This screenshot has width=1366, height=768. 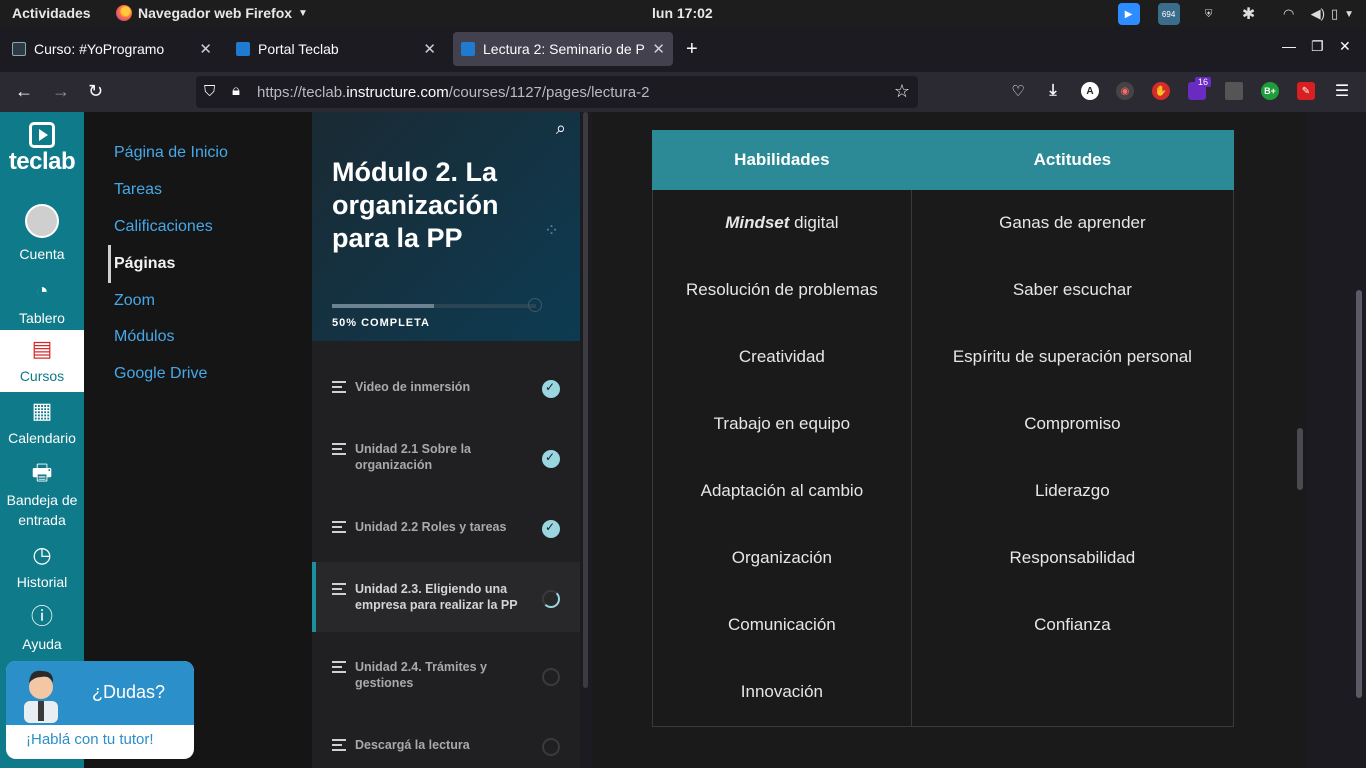 I want to click on course-nav-paginas: Páginas, so click(x=144, y=264).